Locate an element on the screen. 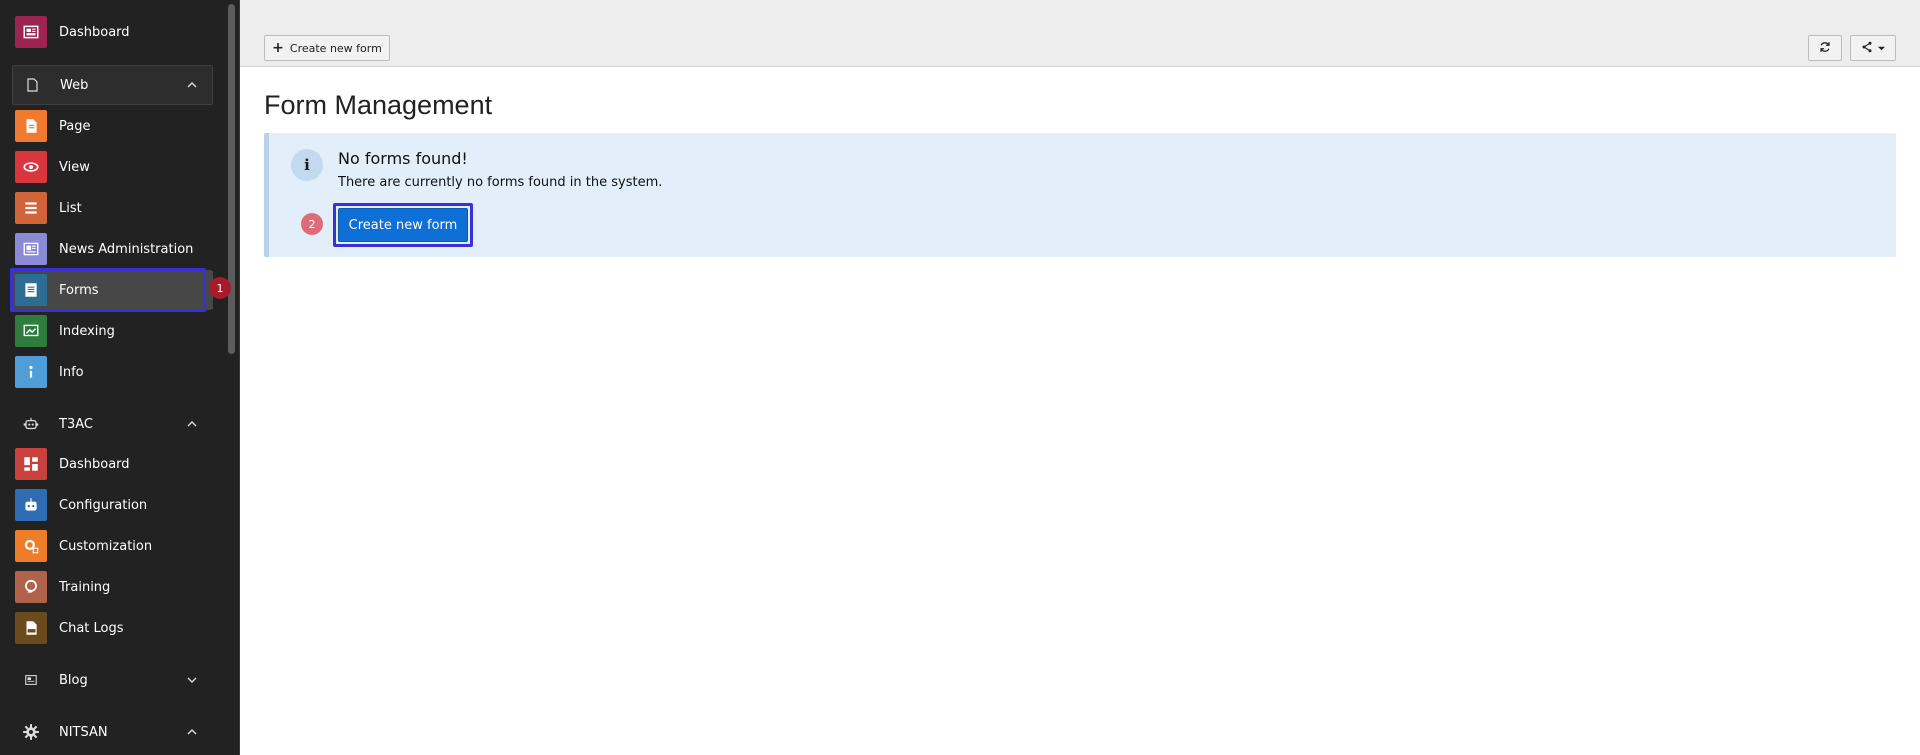 This screenshot has height=755, width=1920. sidebar-item-label: Info is located at coordinates (71, 372).